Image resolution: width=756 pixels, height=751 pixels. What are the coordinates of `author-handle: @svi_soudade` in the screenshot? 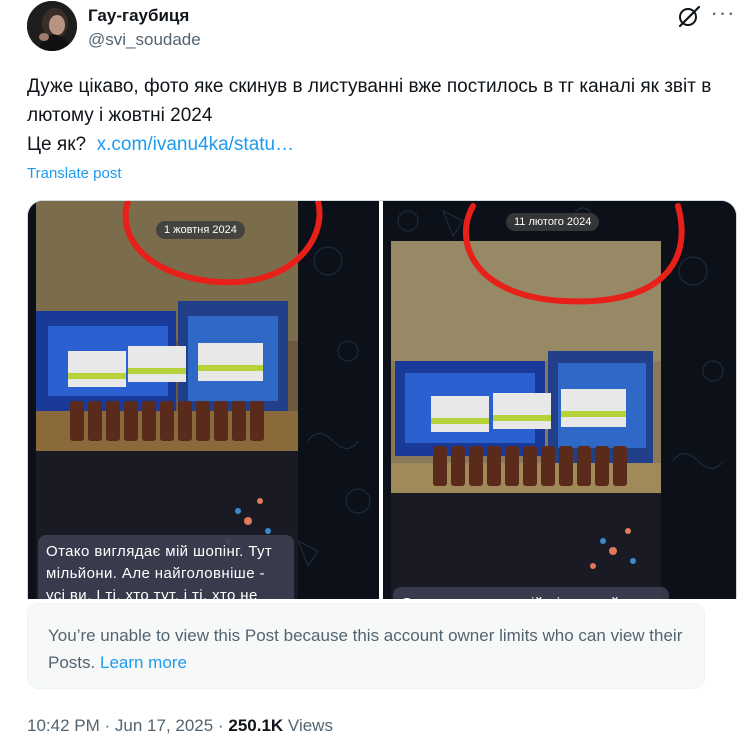 It's located at (144, 40).